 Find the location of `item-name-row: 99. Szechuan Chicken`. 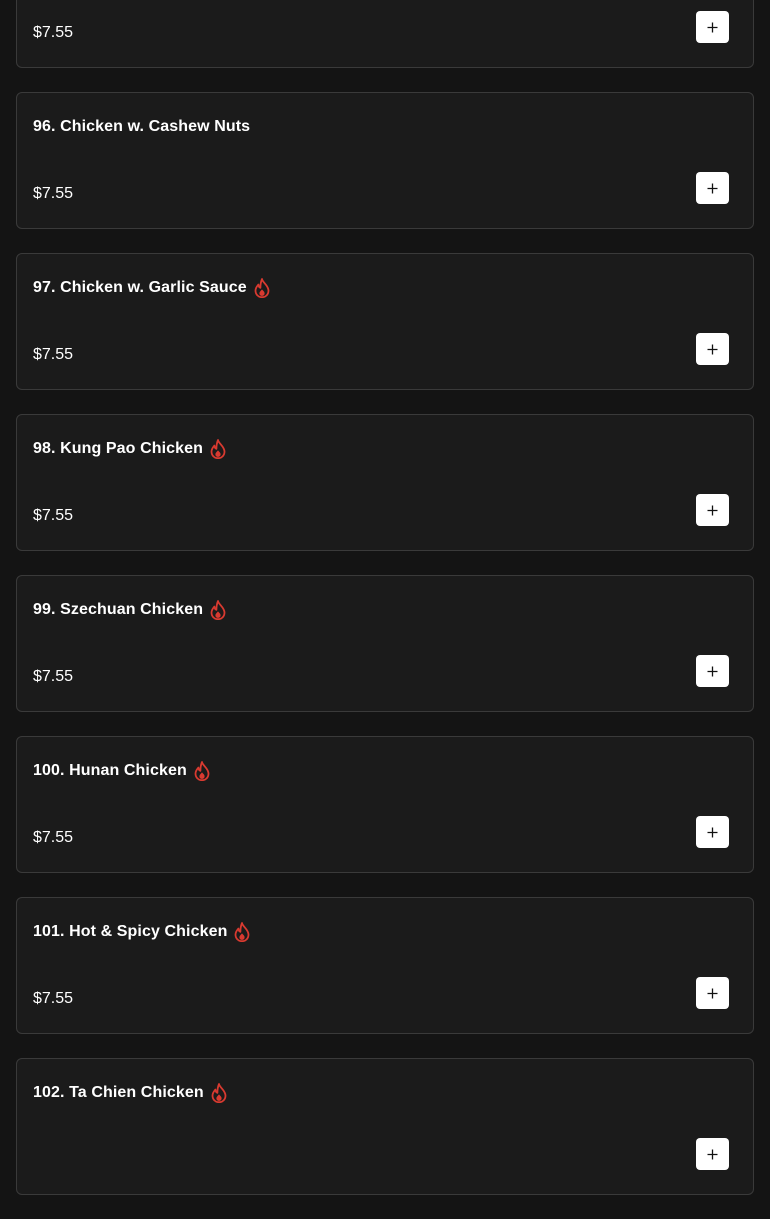

item-name-row: 99. Szechuan Chicken is located at coordinates (129, 610).